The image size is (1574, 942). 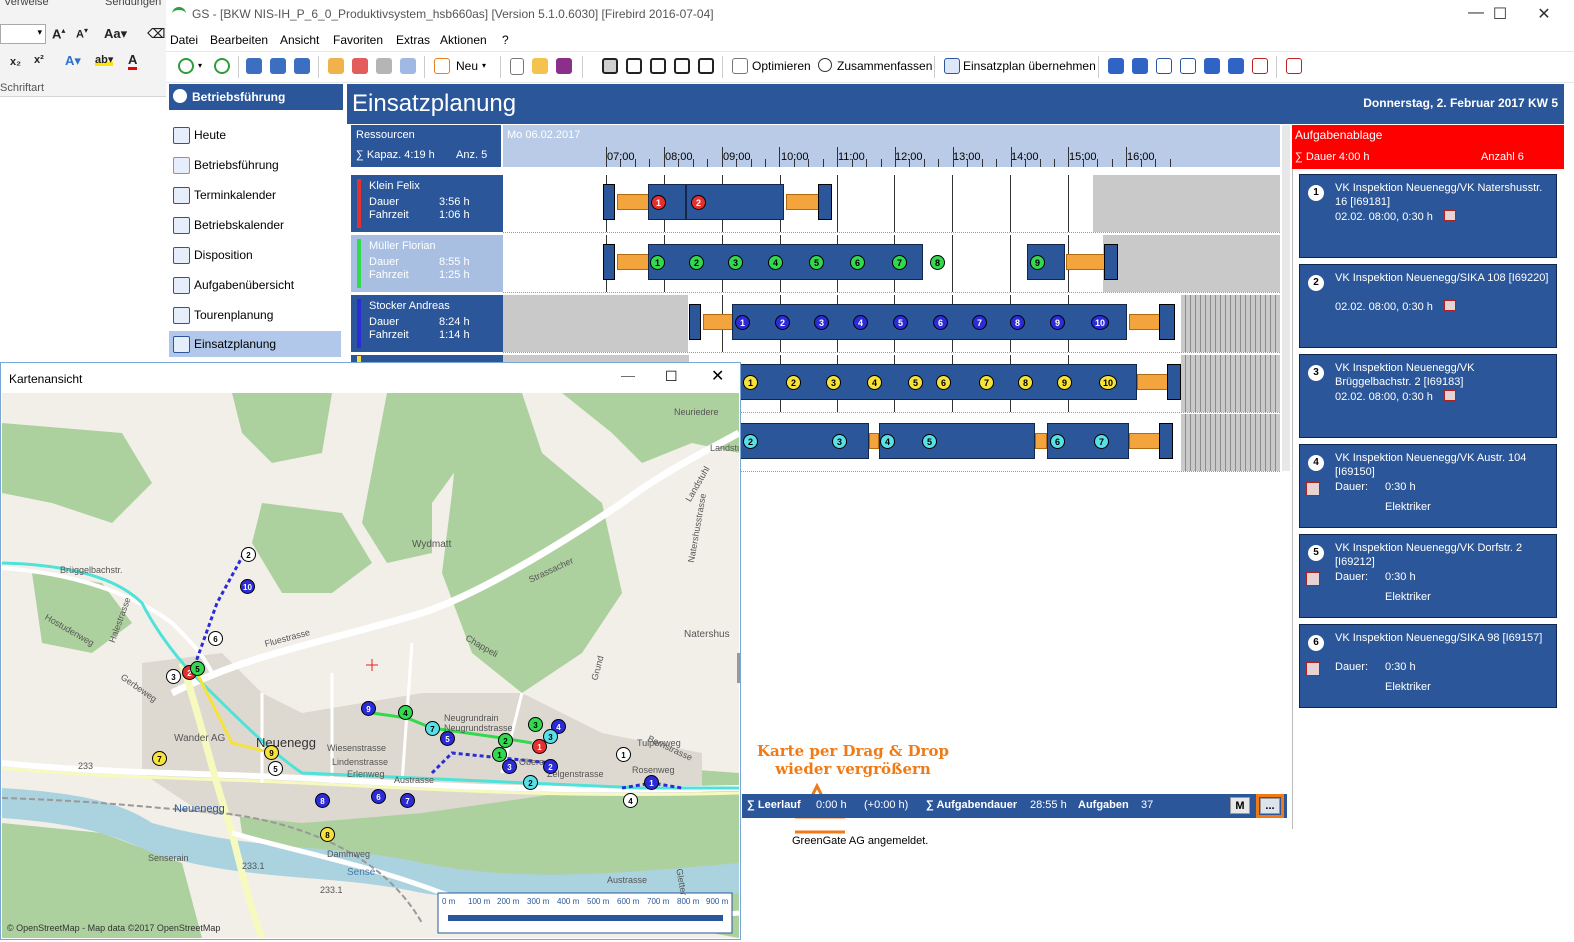 I want to click on forward-icon, so click(x=222, y=66).